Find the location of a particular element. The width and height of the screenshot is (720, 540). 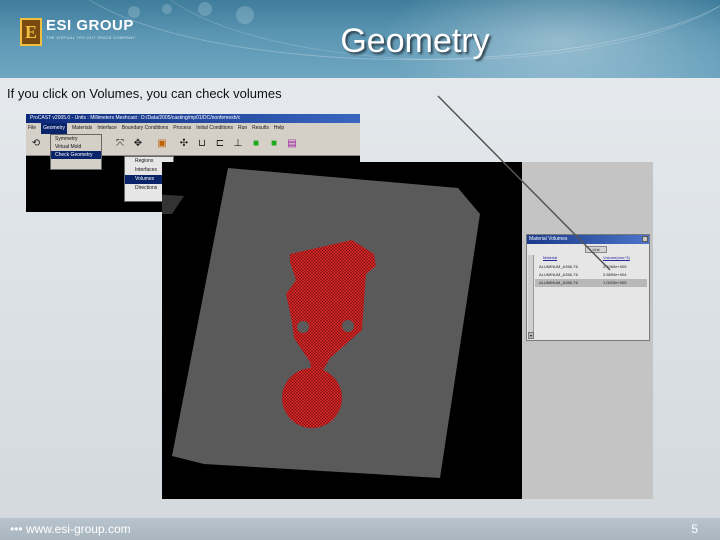

column-header-volume: Volume(mm^3) is located at coordinates (616, 257).